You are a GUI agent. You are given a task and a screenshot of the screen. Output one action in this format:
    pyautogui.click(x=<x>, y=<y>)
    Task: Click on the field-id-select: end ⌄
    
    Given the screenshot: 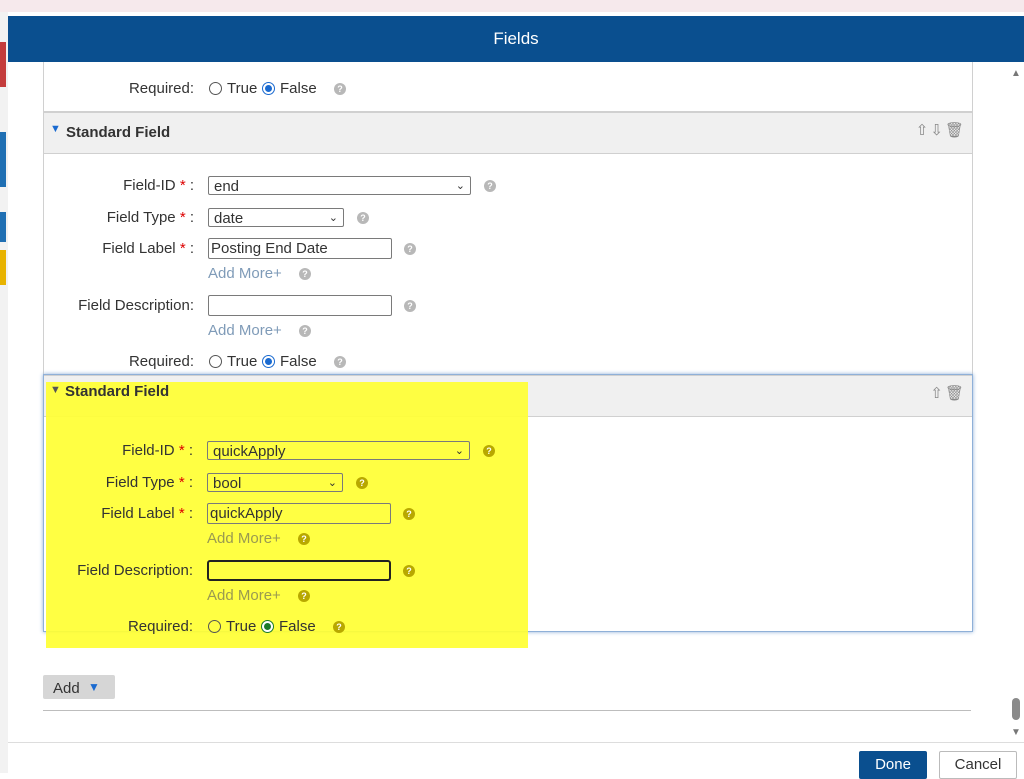 What is the action you would take?
    pyautogui.click(x=339, y=185)
    